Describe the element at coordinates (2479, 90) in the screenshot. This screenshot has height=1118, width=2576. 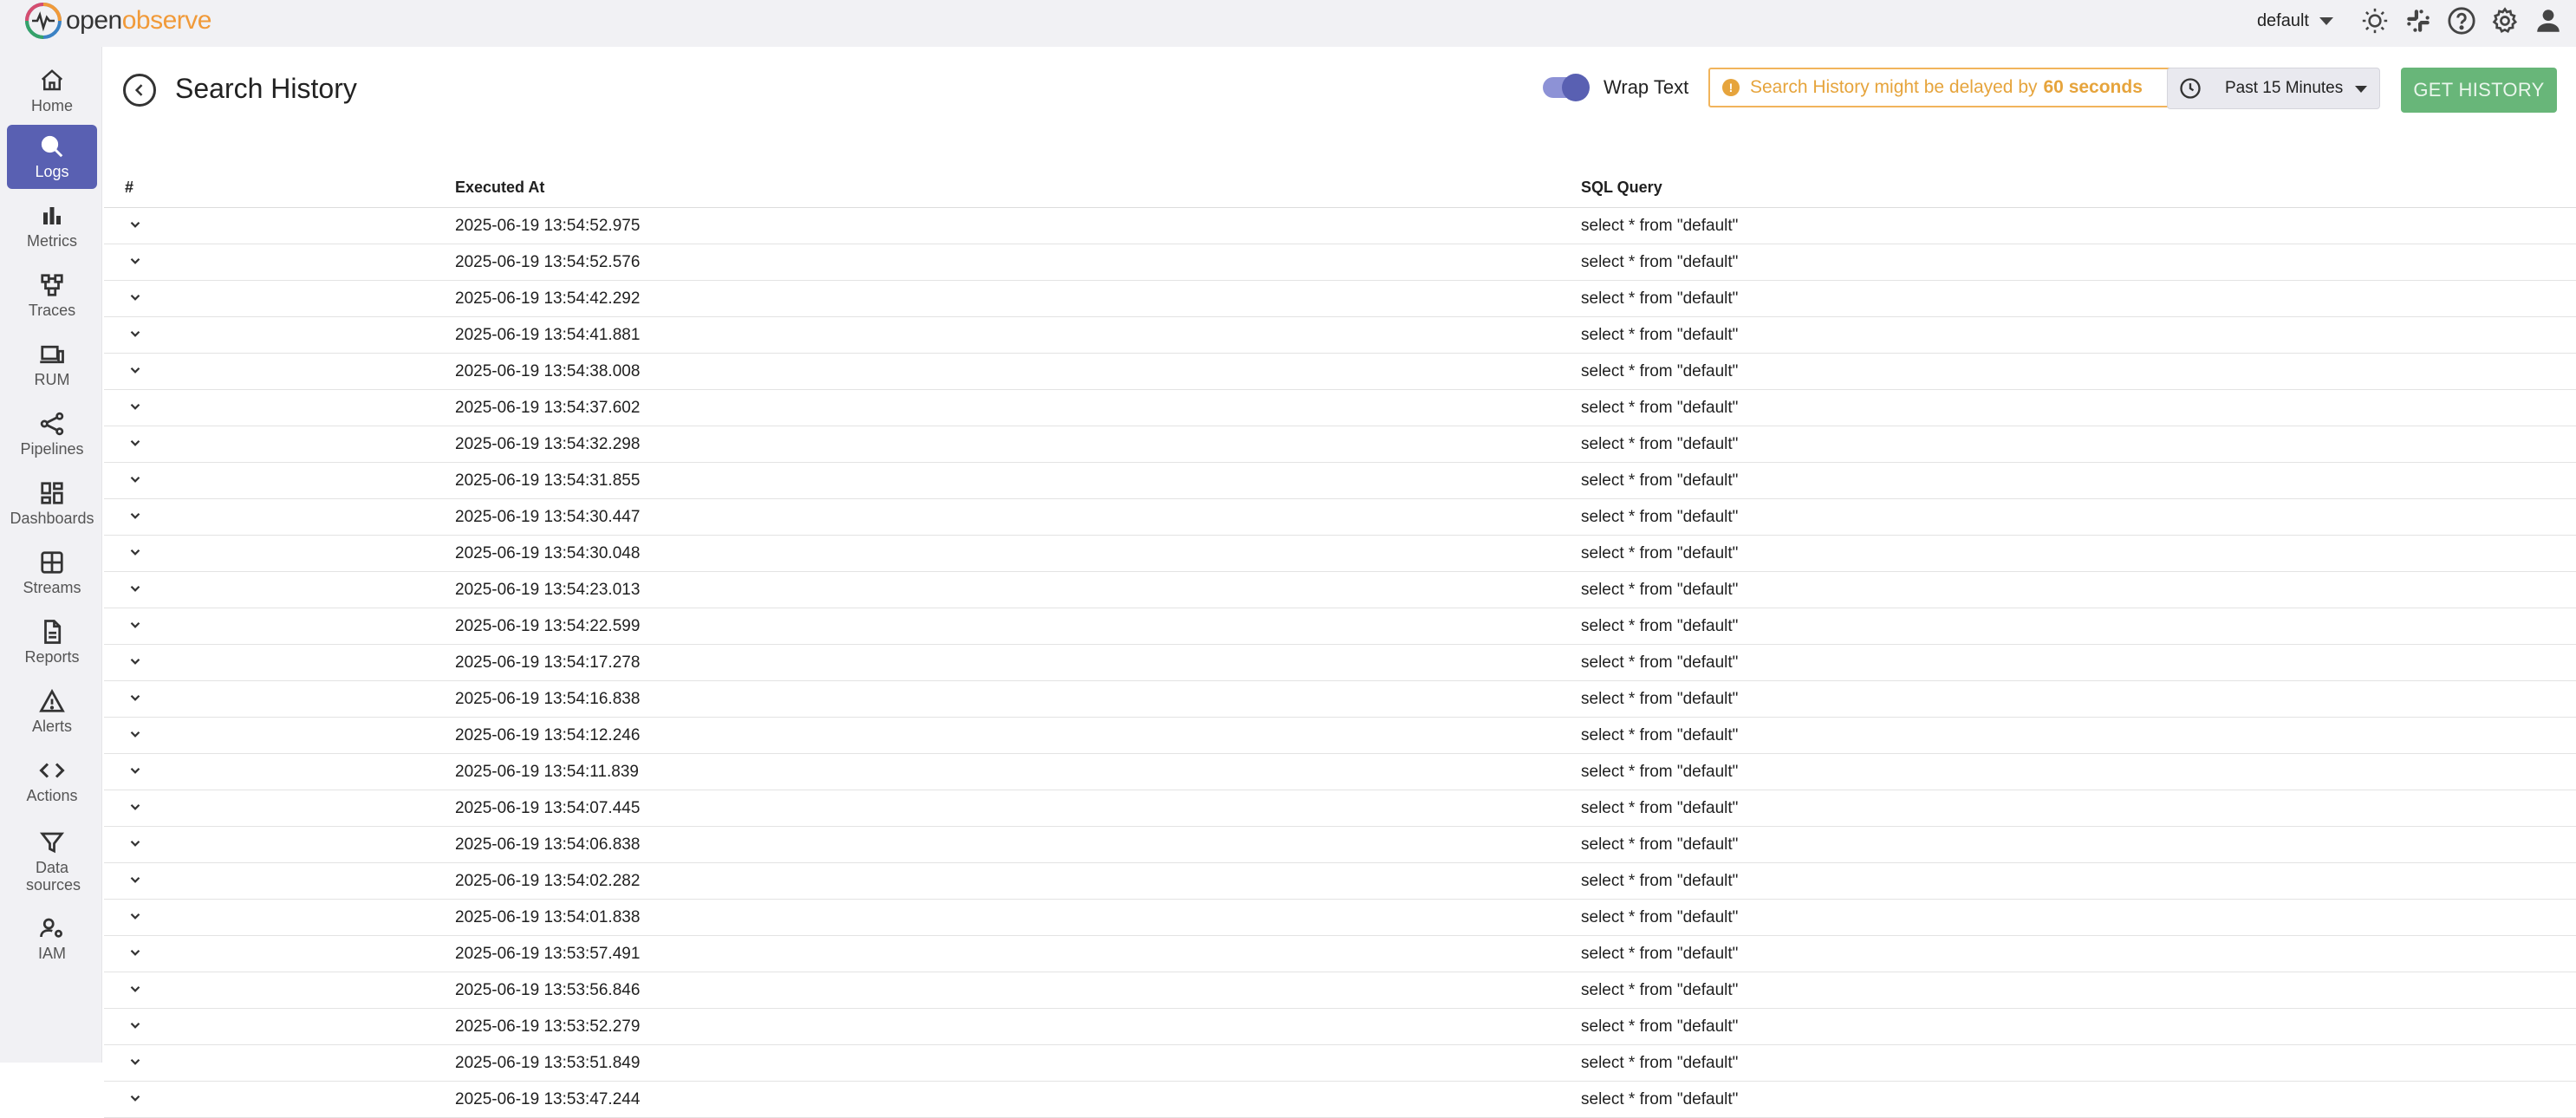
I see `get-history-button: GET HISTORY` at that location.